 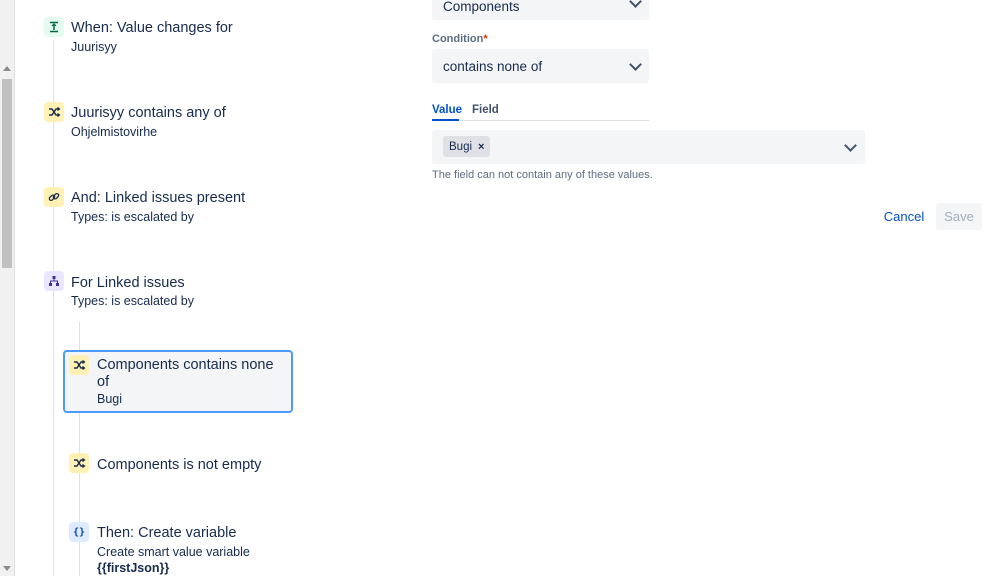 What do you see at coordinates (481, 147) in the screenshot?
I see `remove-tag-icon: ×` at bounding box center [481, 147].